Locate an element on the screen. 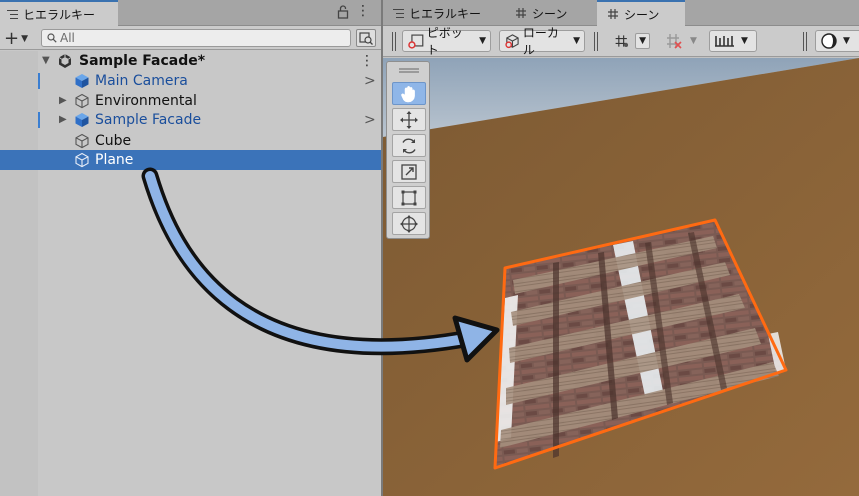  tab-scene-2: シーン is located at coordinates (641, 13).